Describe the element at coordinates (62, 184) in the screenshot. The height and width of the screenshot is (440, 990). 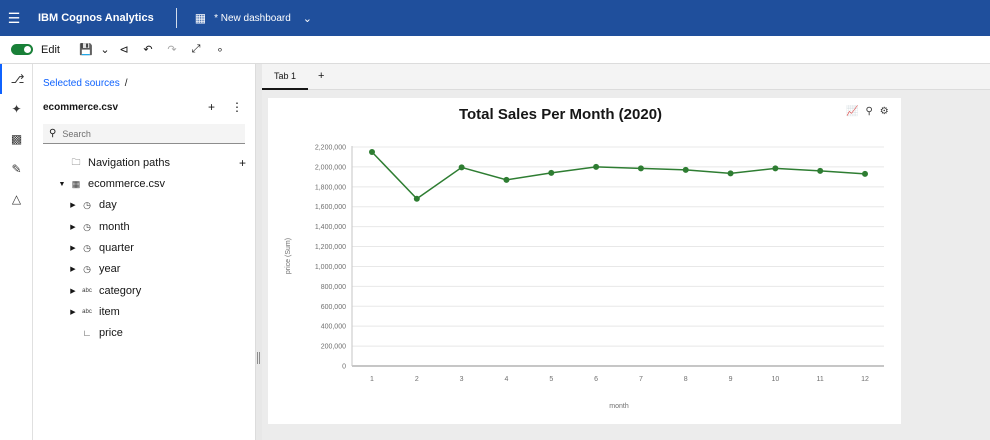
I see `caret-down-icon: ▼` at that location.